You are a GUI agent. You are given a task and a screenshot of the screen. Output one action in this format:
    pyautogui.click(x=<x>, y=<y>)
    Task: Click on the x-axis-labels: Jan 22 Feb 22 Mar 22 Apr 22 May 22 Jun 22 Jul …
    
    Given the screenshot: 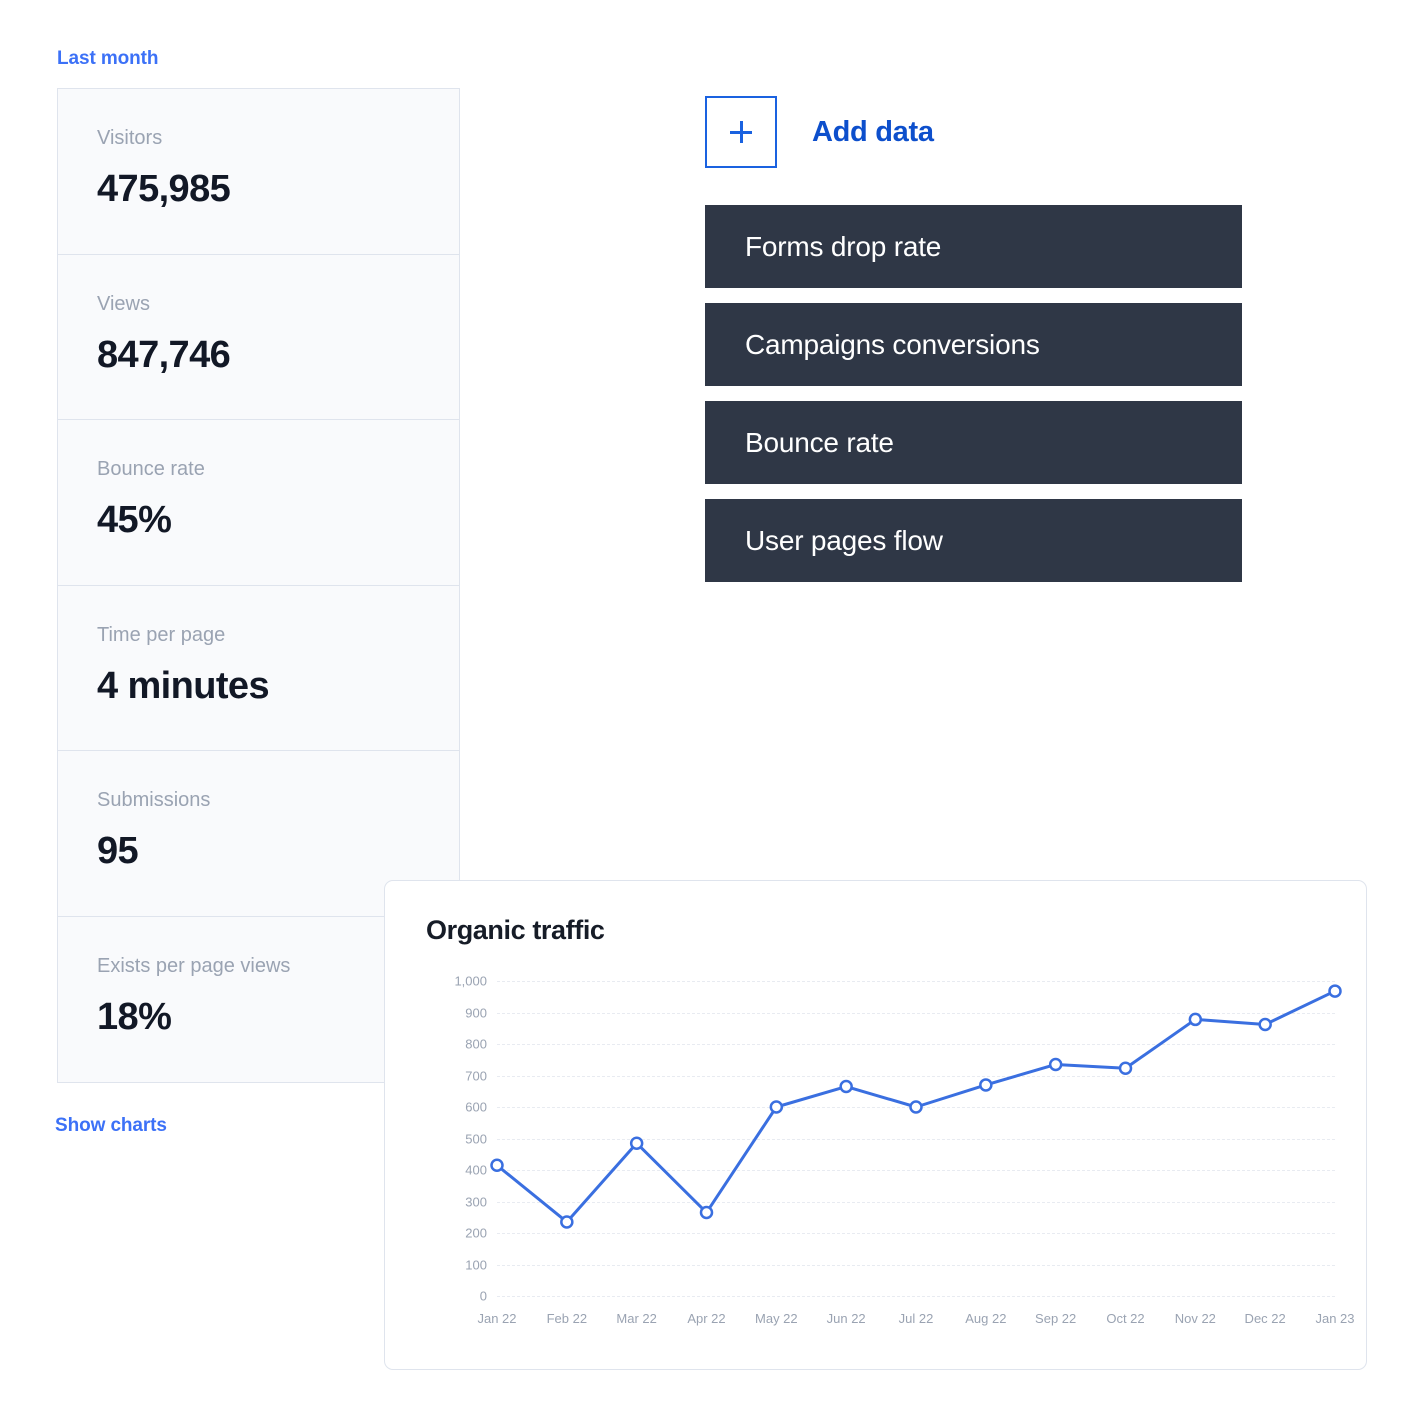 What is the action you would take?
    pyautogui.click(x=915, y=1323)
    